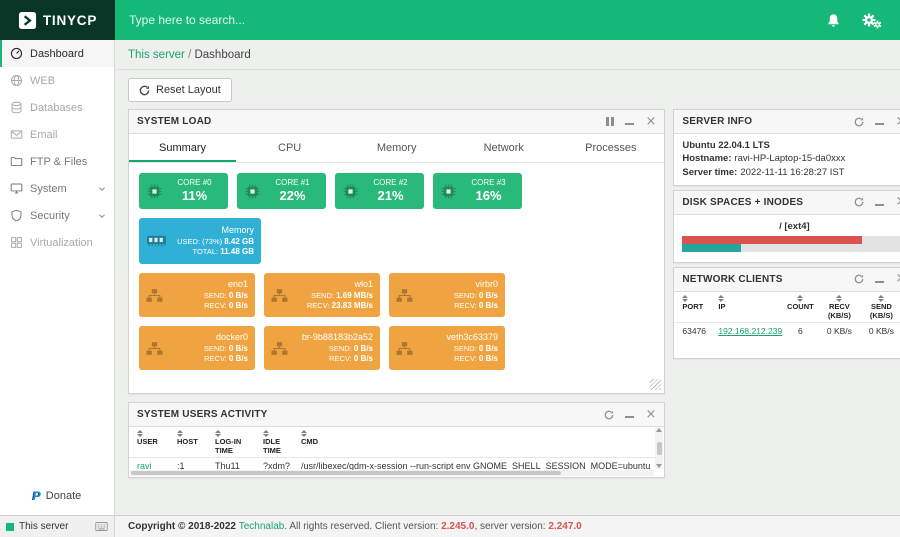 The image size is (900, 537). I want to click on panel-title: NETWORK CLIENTS, so click(732, 279).